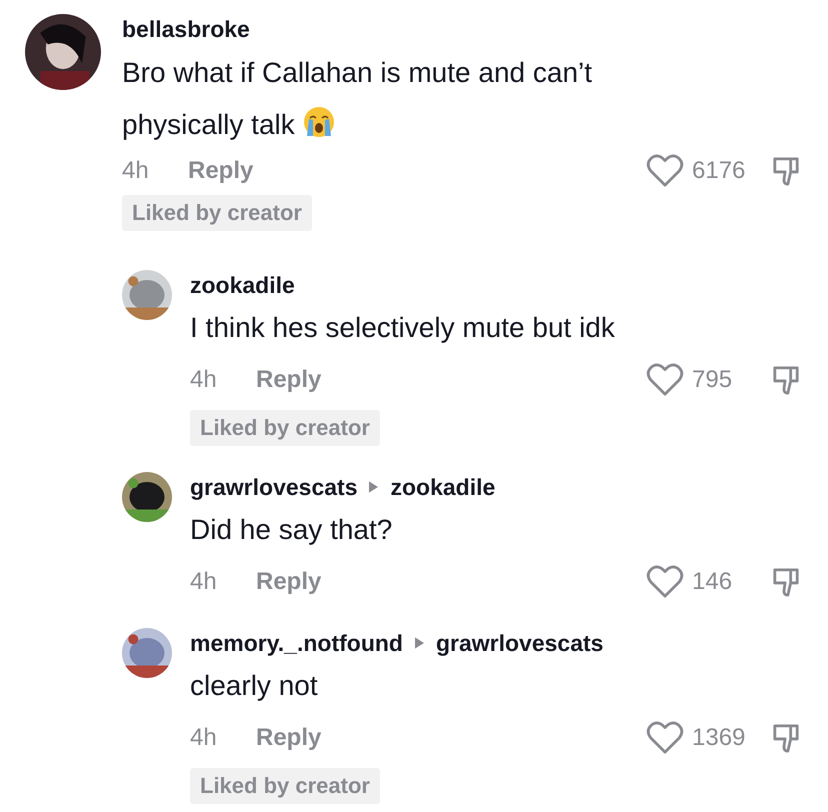 The height and width of the screenshot is (812, 828). Describe the element at coordinates (719, 171) in the screenshot. I see `like-count: 6176` at that location.